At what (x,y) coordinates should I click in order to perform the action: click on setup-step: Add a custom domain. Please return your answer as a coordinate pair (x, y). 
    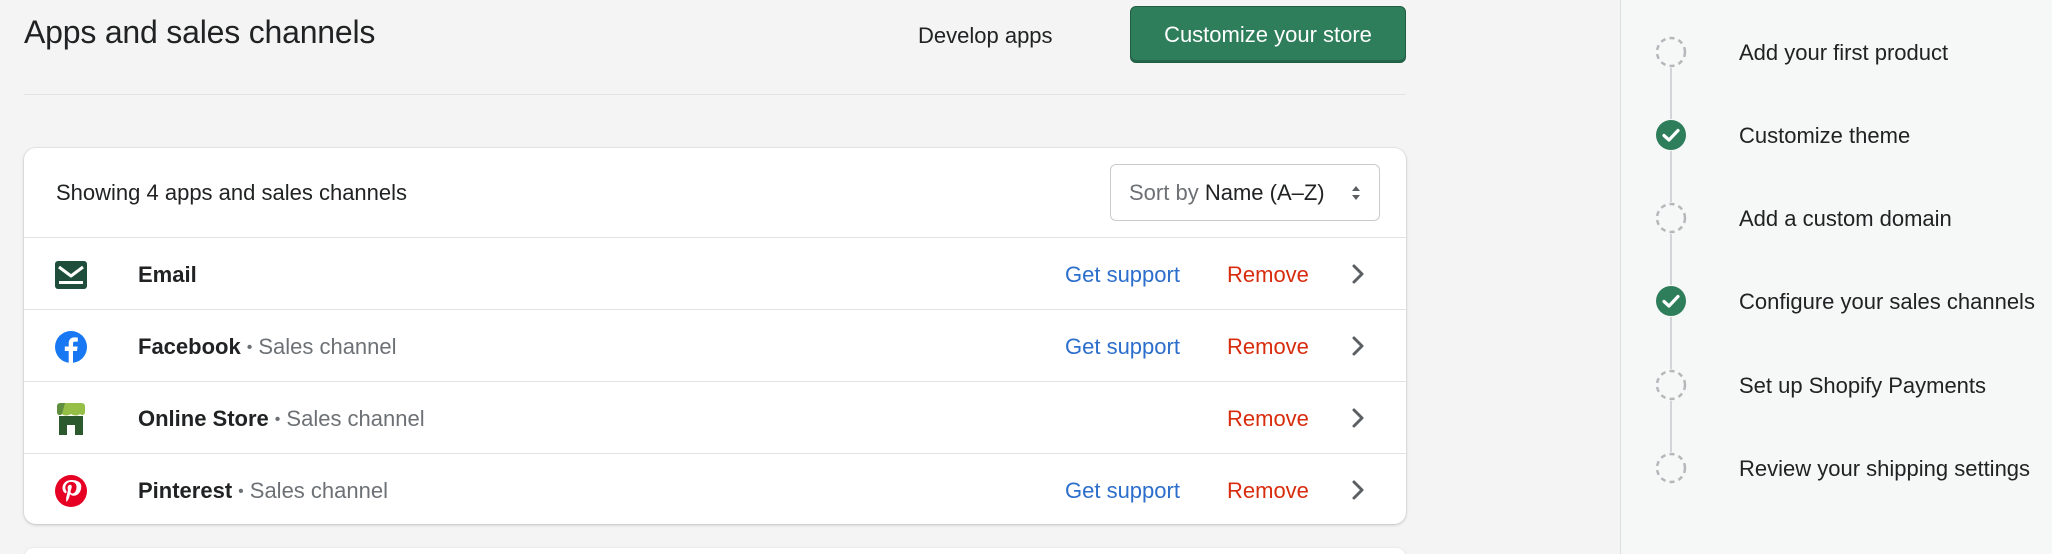
    Looking at the image, I should click on (1850, 216).